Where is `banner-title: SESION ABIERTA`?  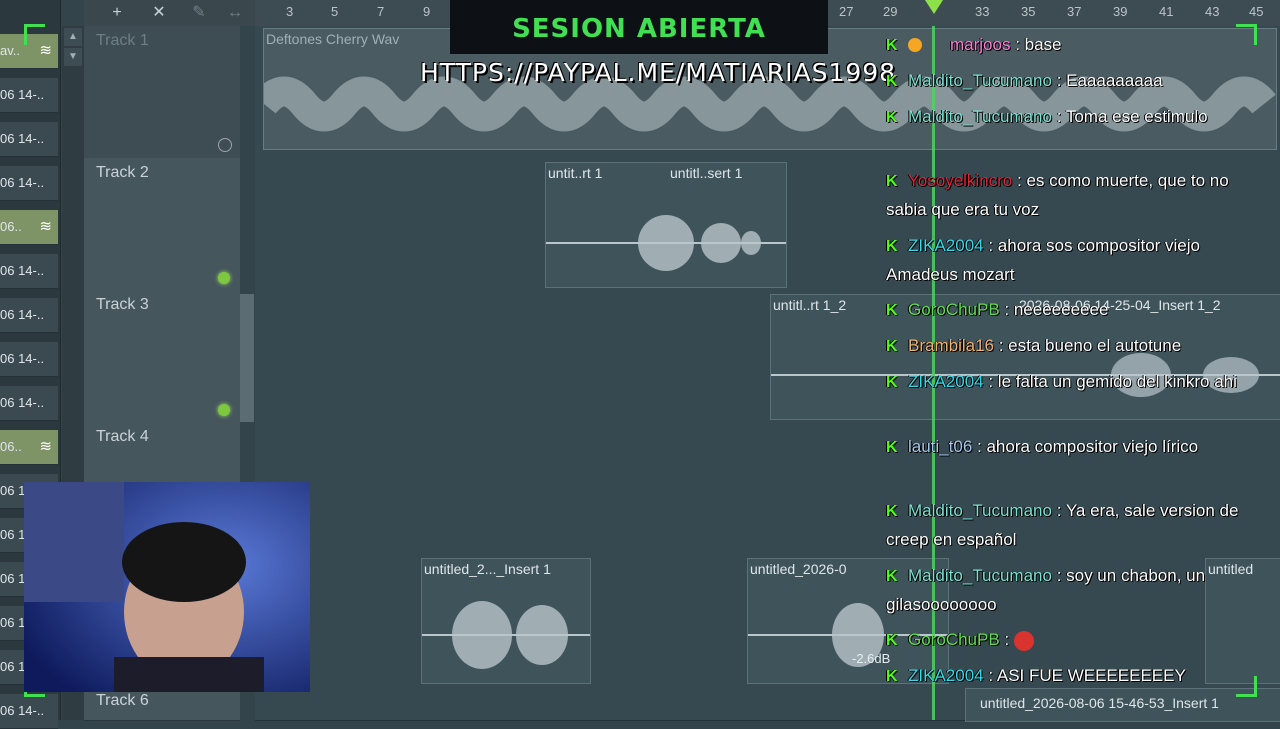
banner-title: SESION ABIERTA is located at coordinates (639, 29).